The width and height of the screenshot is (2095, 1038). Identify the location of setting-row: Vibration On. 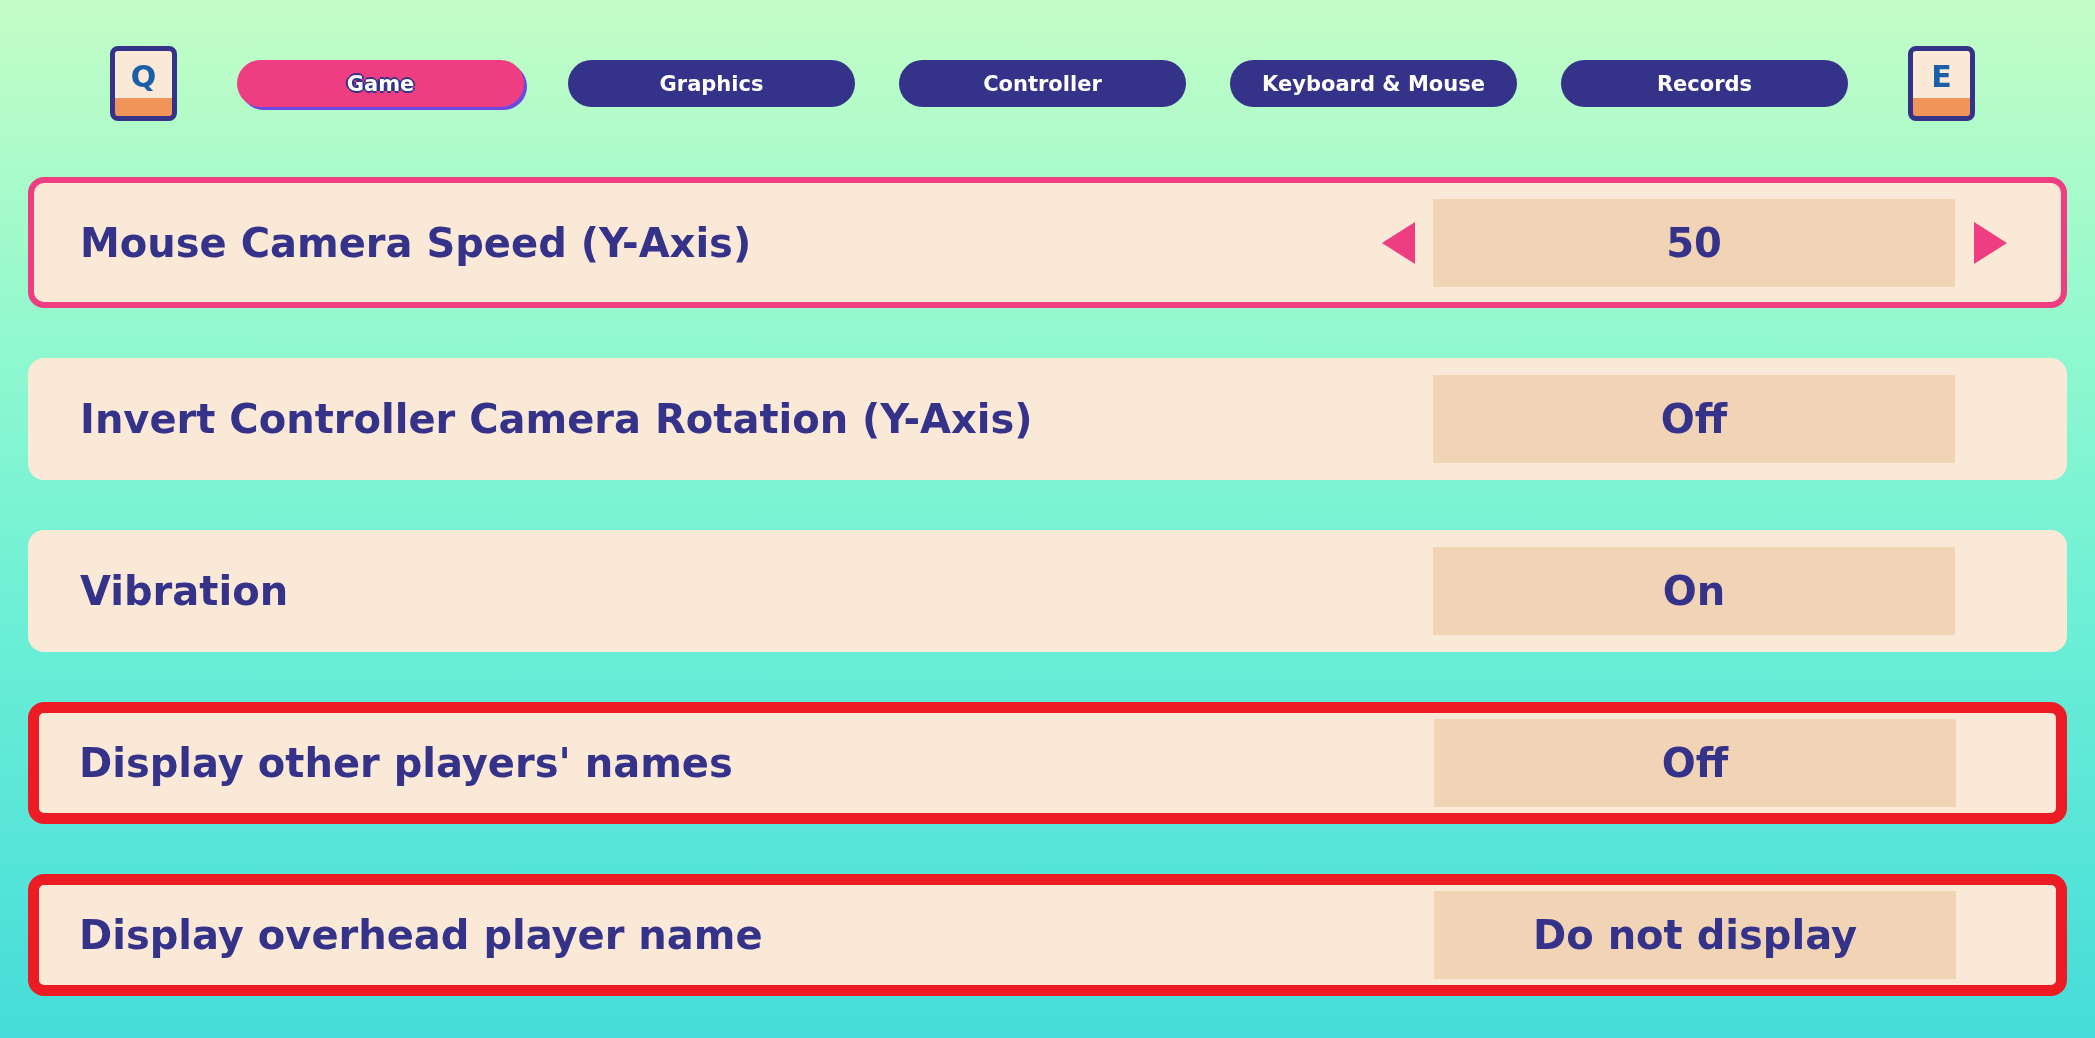
(1047, 591).